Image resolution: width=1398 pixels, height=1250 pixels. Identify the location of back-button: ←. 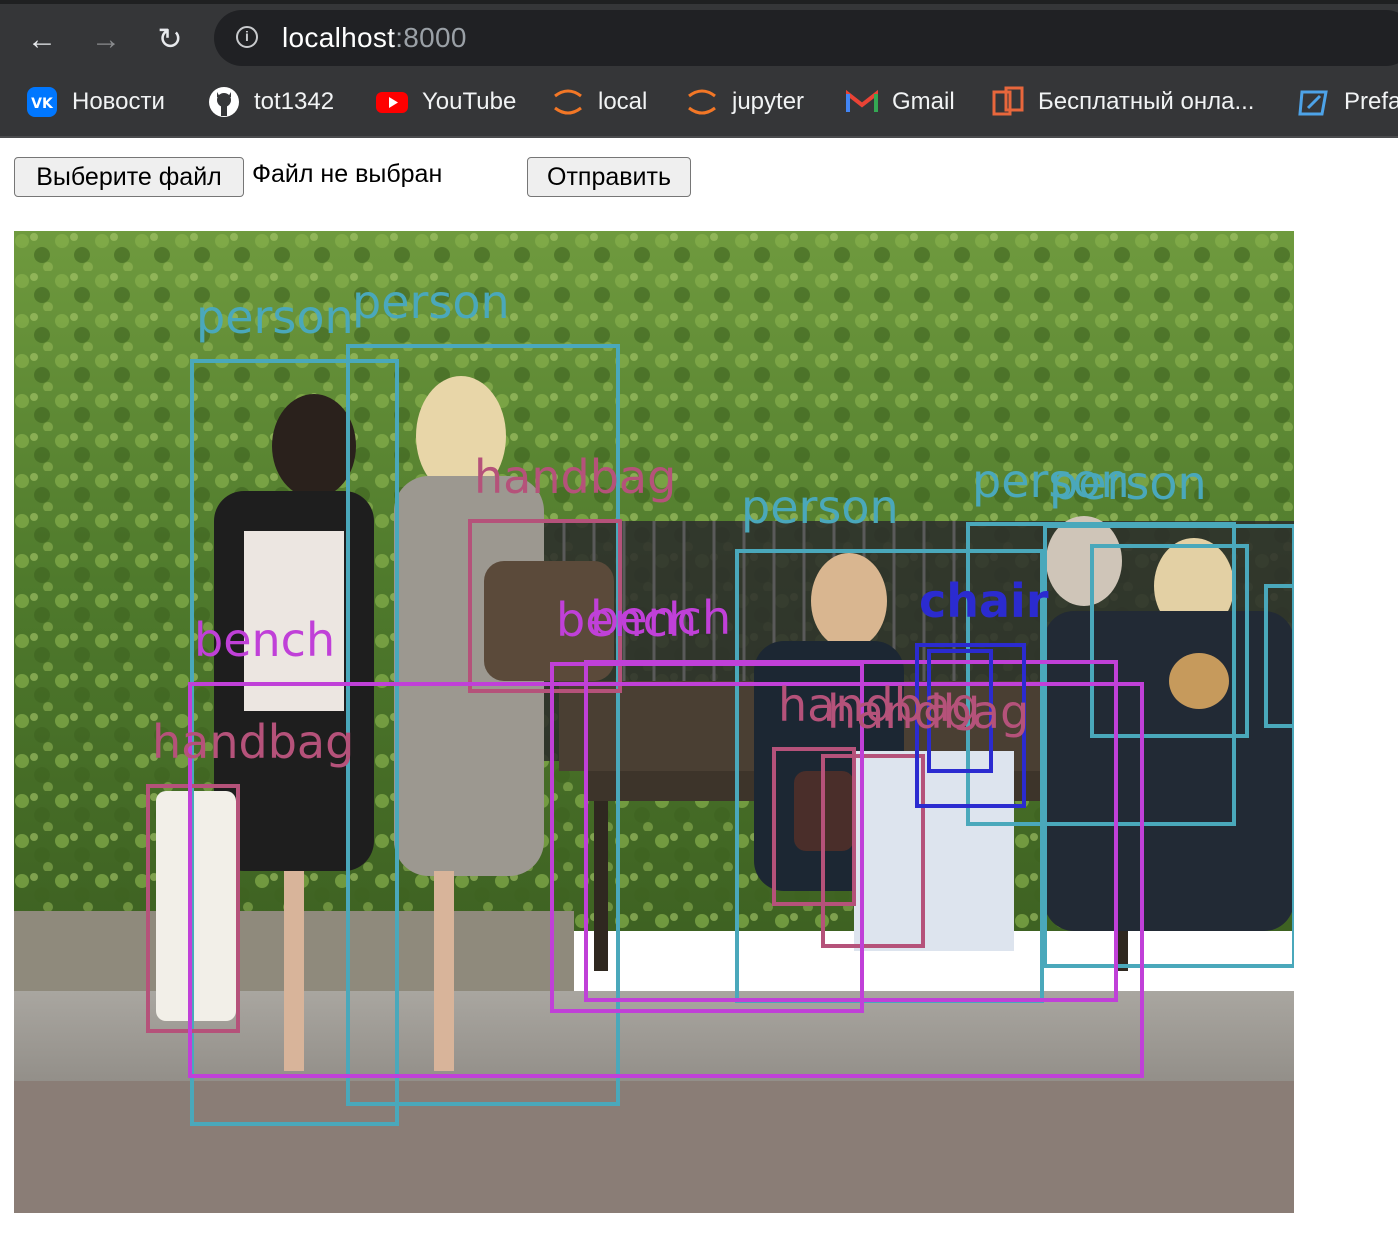
(42, 40).